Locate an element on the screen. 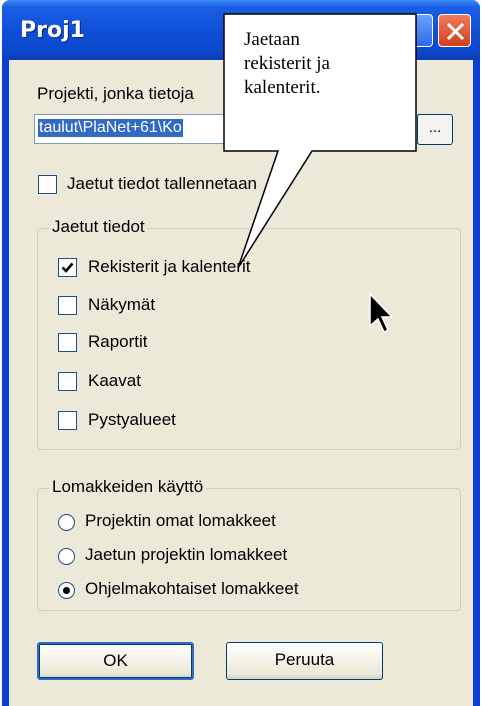 Image resolution: width=482 pixels, height=706 pixels. callout-line: rekisterit ja is located at coordinates (287, 63).